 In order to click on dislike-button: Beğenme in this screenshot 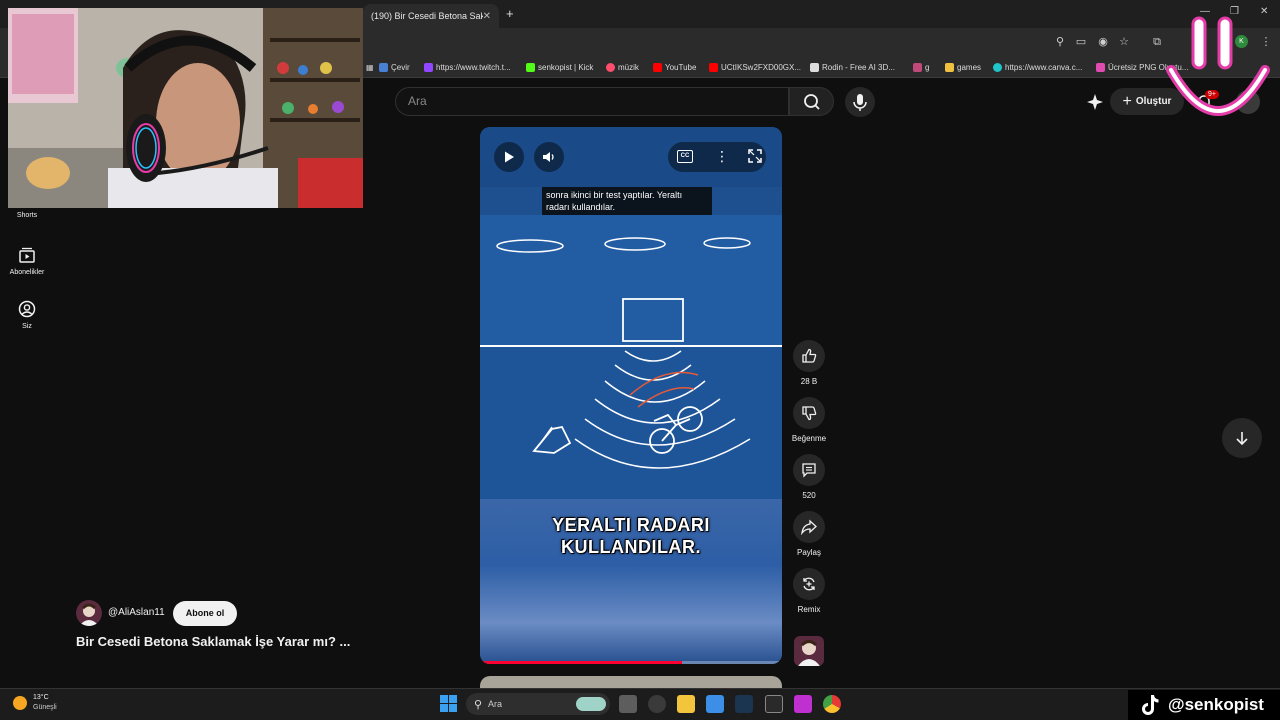, I will do `click(809, 420)`.